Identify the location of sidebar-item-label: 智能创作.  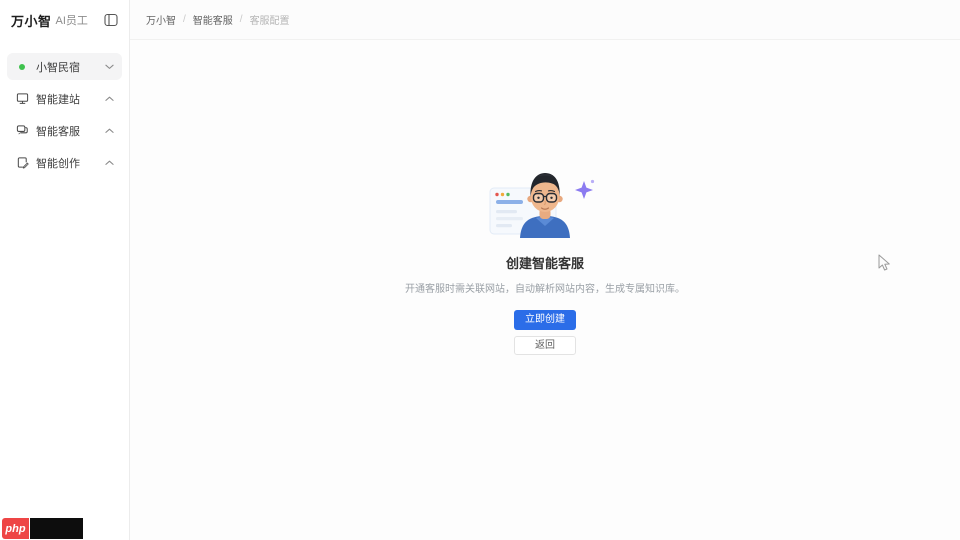
(58, 163).